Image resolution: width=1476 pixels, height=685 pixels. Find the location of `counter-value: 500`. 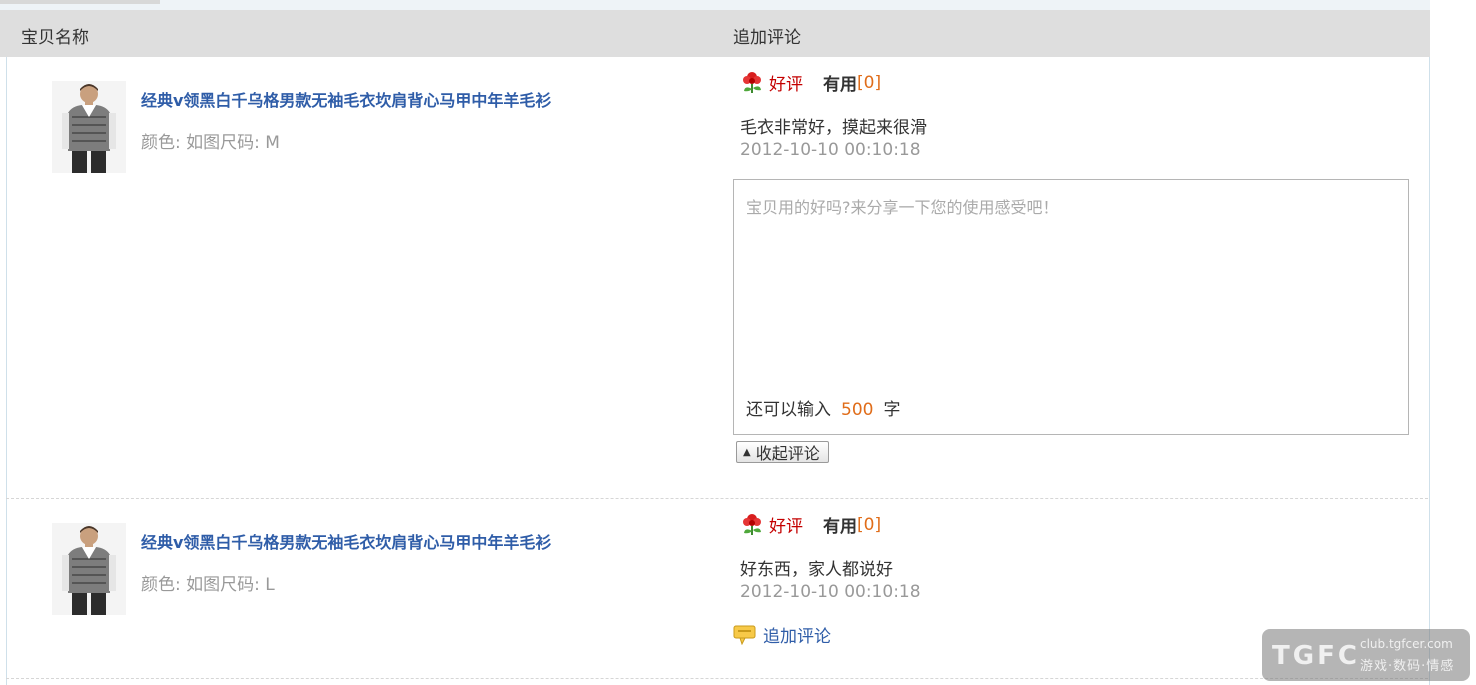

counter-value: 500 is located at coordinates (857, 410).